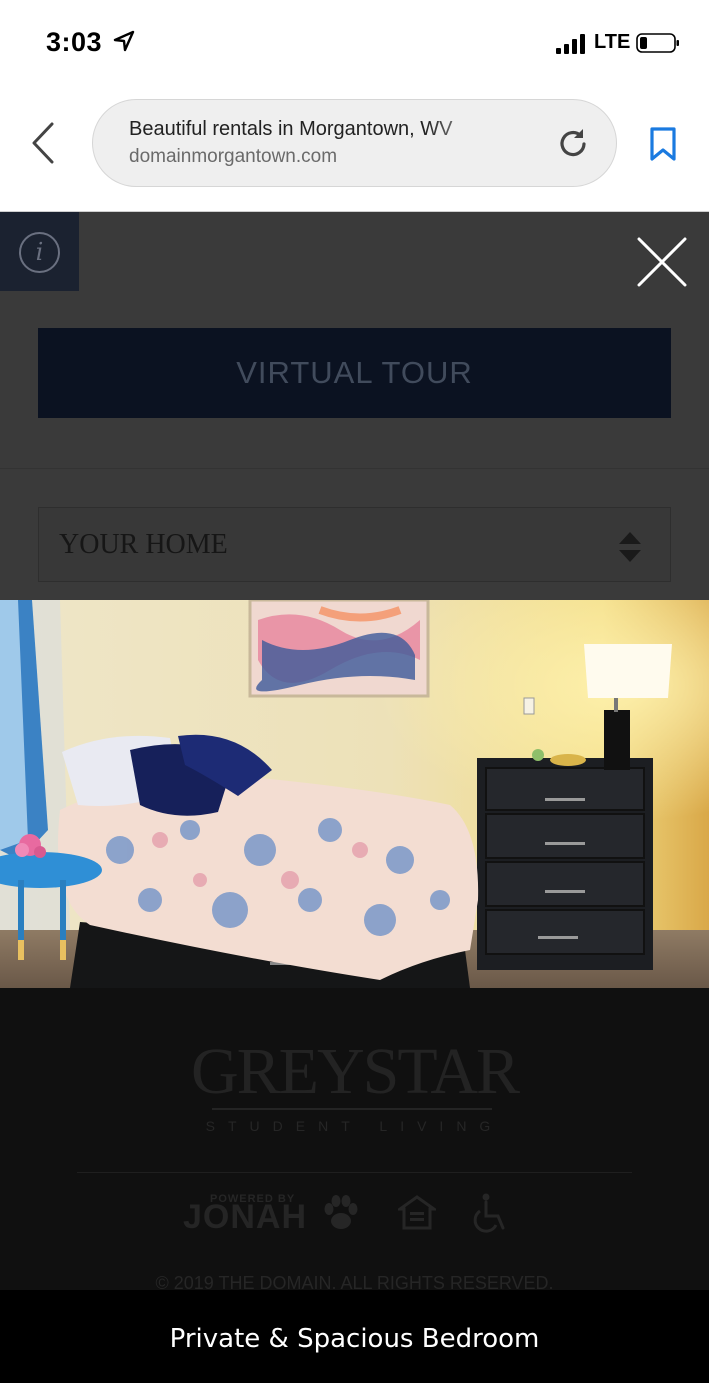 This screenshot has height=1383, width=709. Describe the element at coordinates (124, 41) in the screenshot. I see `location-arrow-icon` at that location.